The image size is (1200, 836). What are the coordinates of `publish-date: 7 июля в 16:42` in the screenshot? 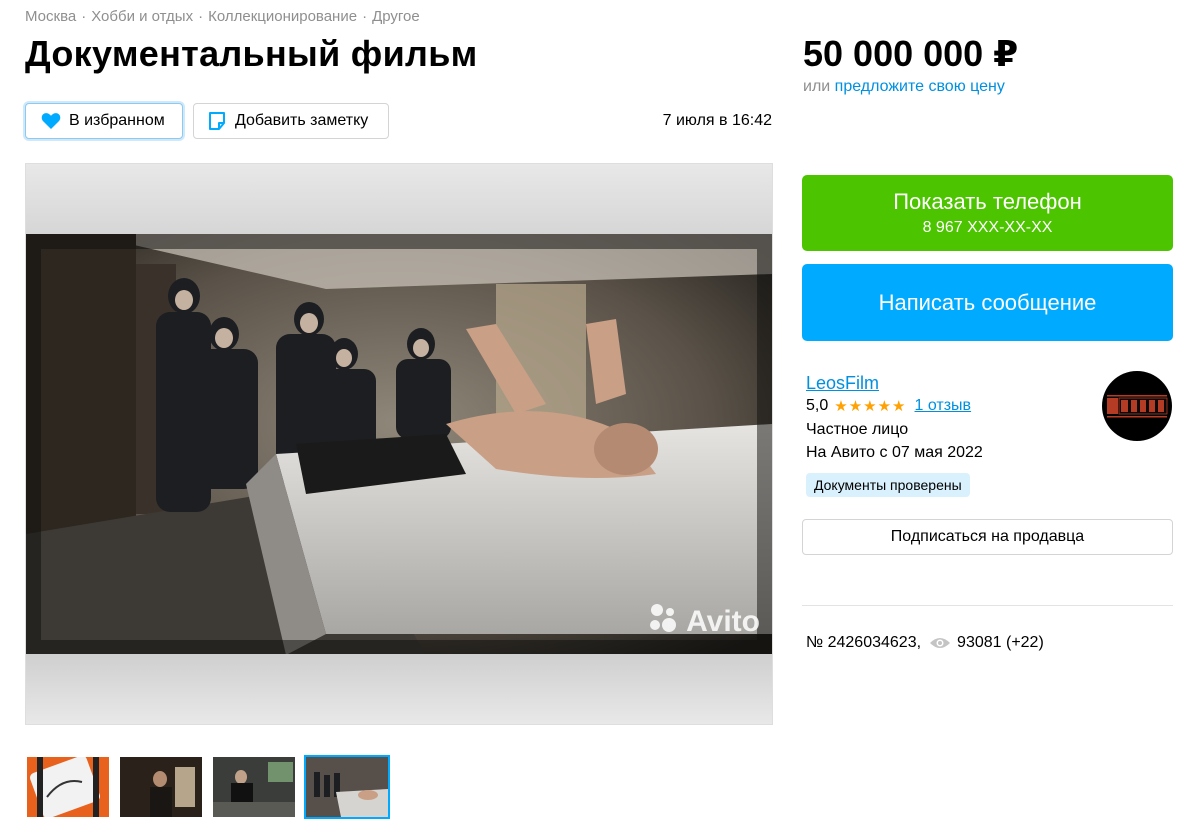 It's located at (717, 120).